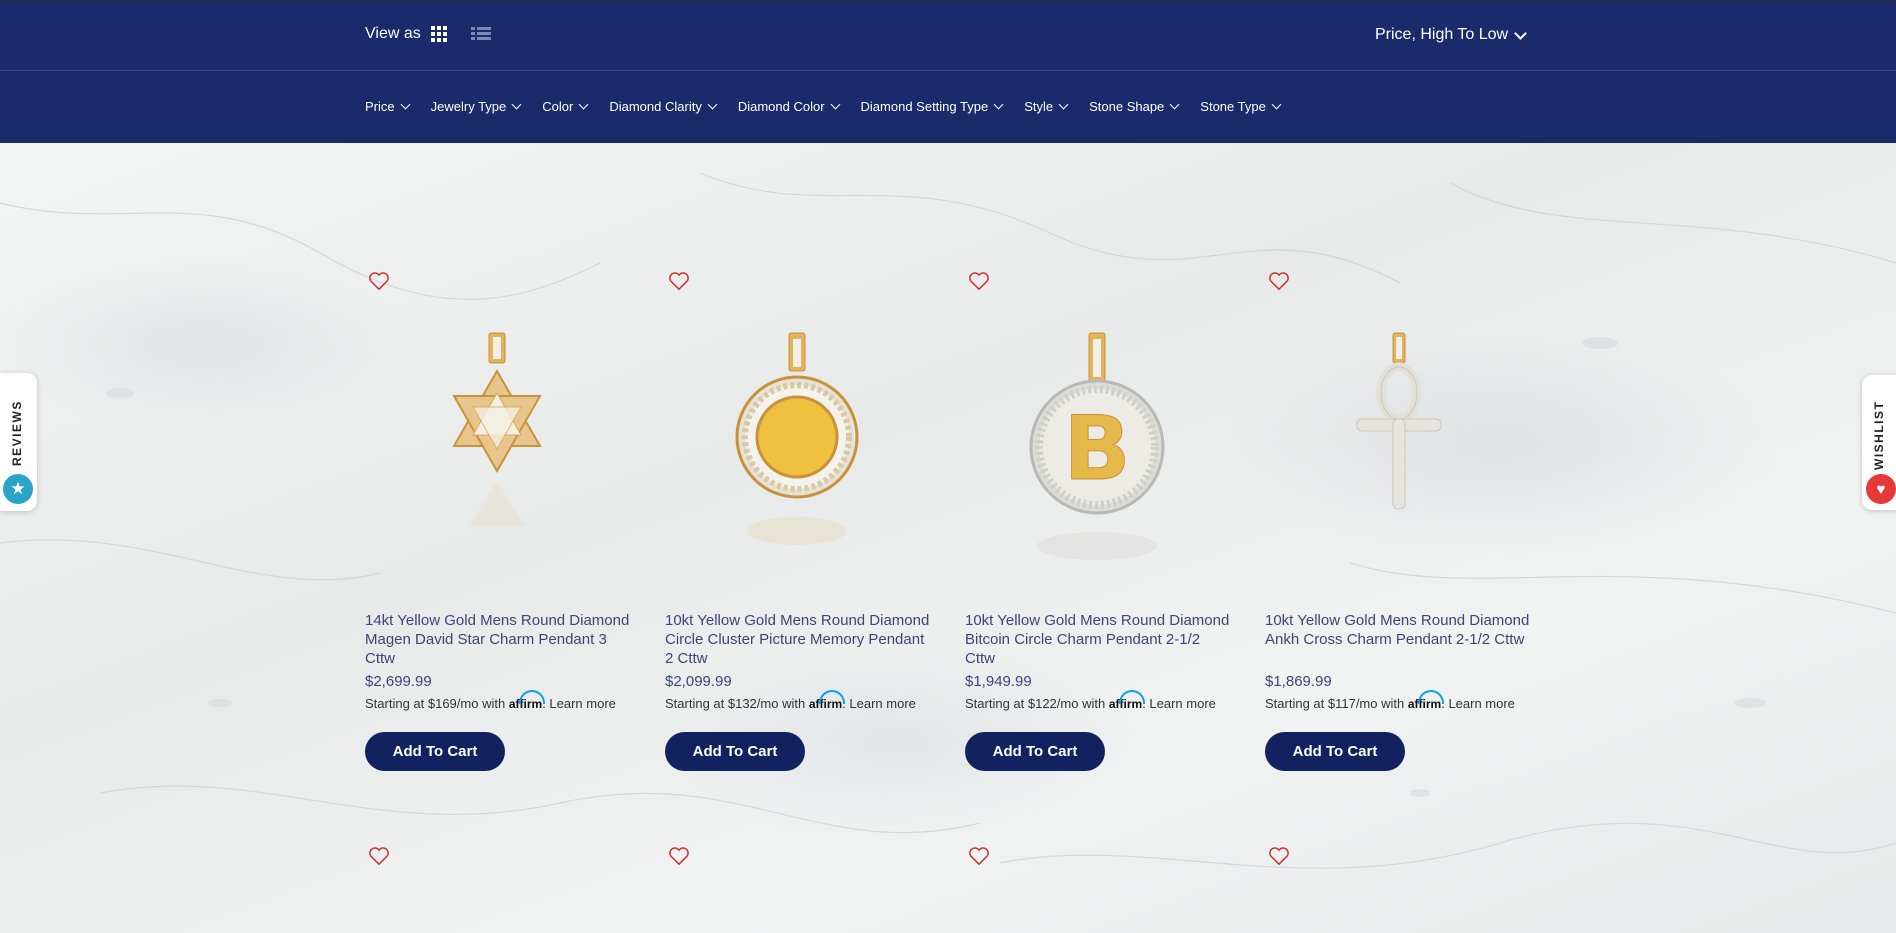  Describe the element at coordinates (1442, 34) in the screenshot. I see `sort-label: Price, High To Low` at that location.